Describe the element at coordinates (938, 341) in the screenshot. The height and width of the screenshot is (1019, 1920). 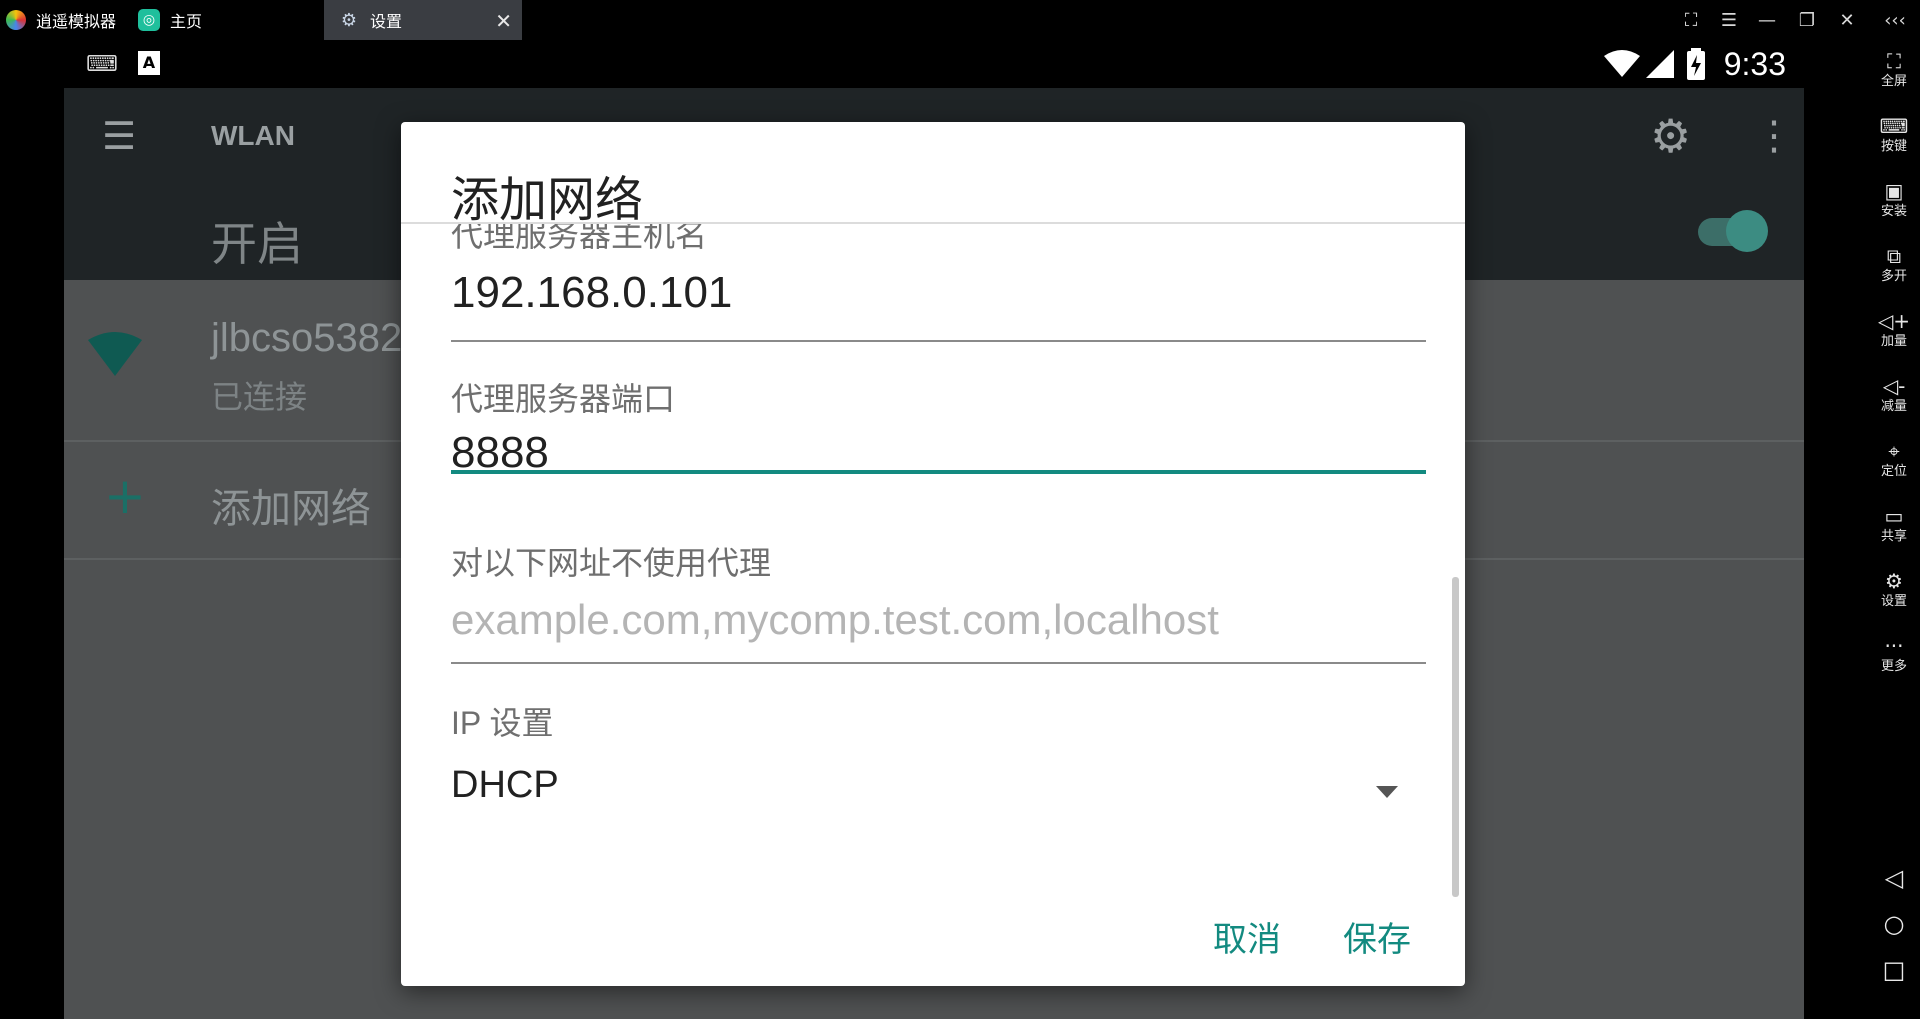
I see `proxy-host-underline` at that location.